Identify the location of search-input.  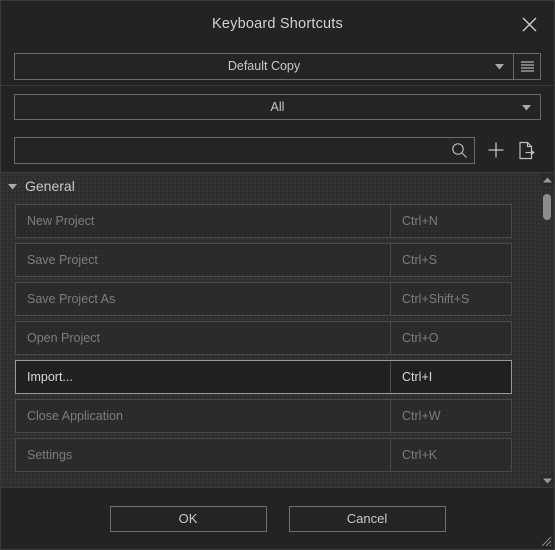
(234, 150).